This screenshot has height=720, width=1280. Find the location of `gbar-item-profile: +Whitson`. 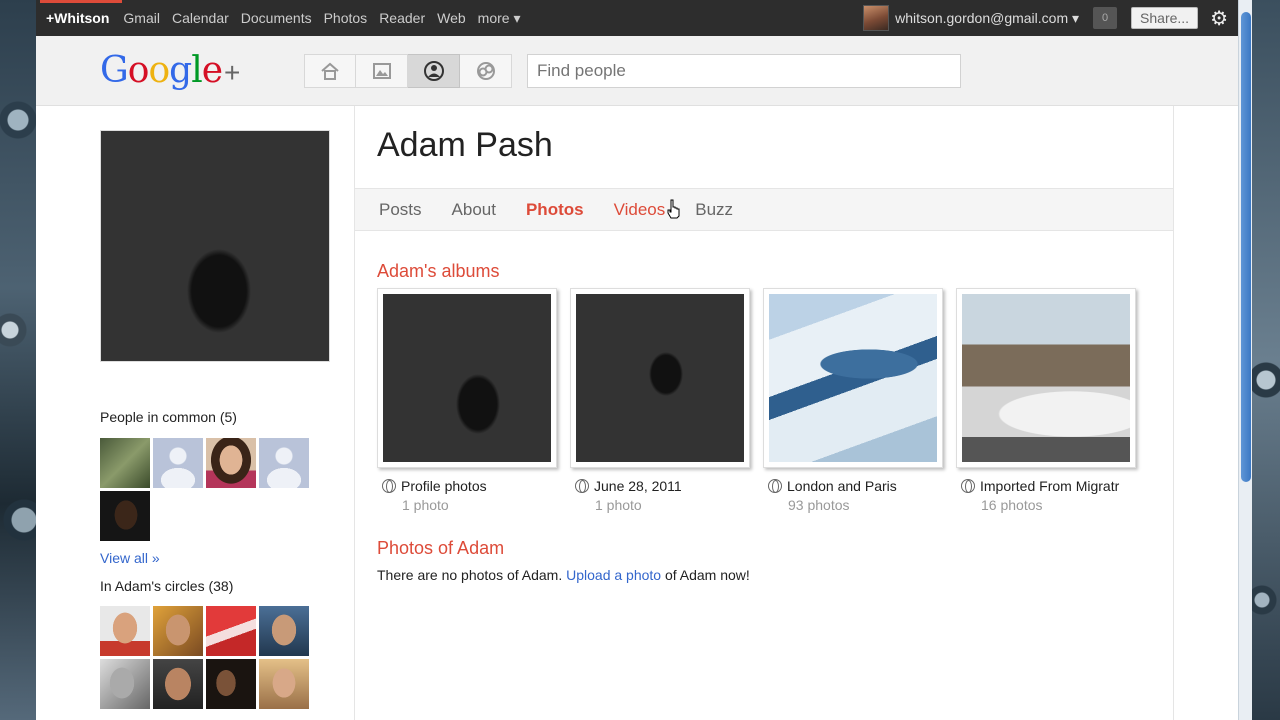

gbar-item-profile: +Whitson is located at coordinates (76, 18).